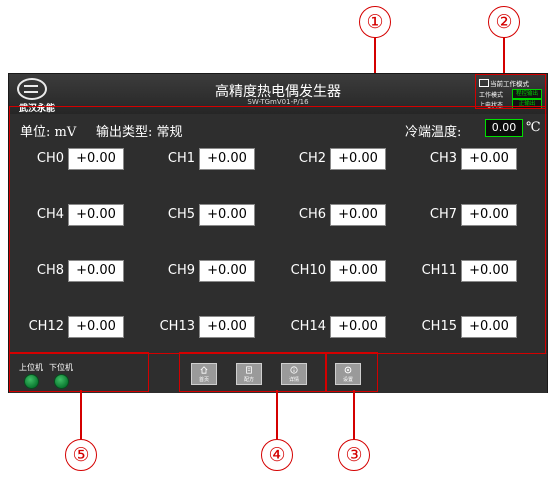 Image resolution: width=554 pixels, height=481 pixels. I want to click on callout-5-leader, so click(81, 414).